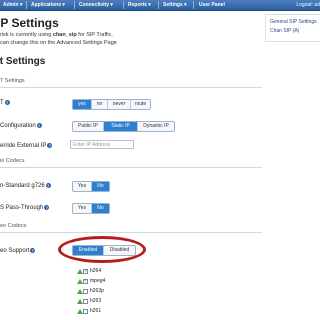 The height and width of the screenshot is (320, 320). I want to click on video-support-label: eo Support?, so click(18, 251).